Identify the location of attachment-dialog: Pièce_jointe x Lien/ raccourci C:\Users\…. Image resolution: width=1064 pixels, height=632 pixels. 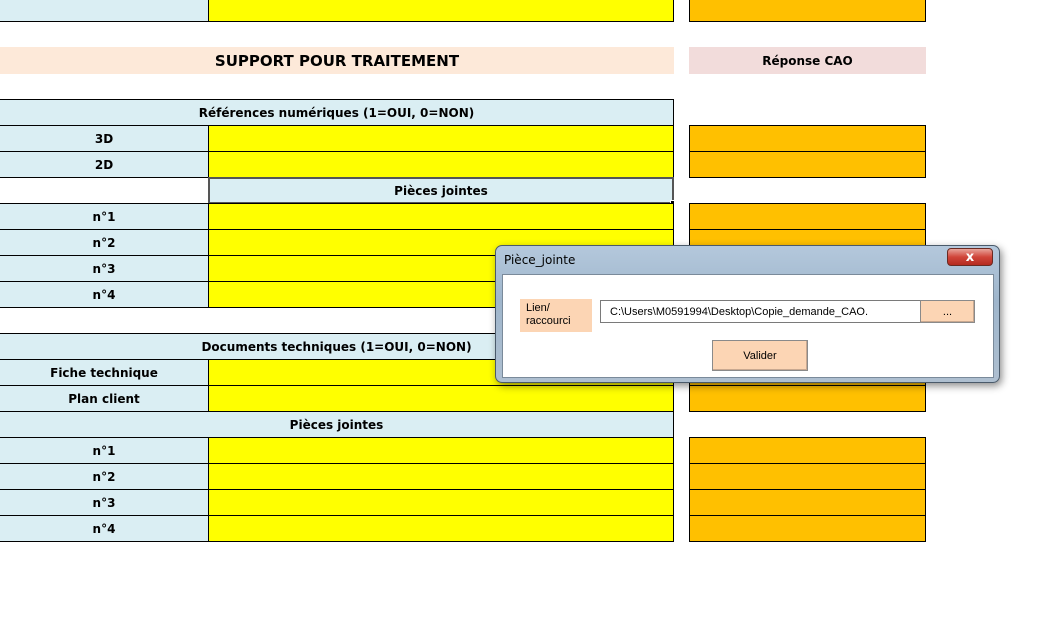
(747, 314).